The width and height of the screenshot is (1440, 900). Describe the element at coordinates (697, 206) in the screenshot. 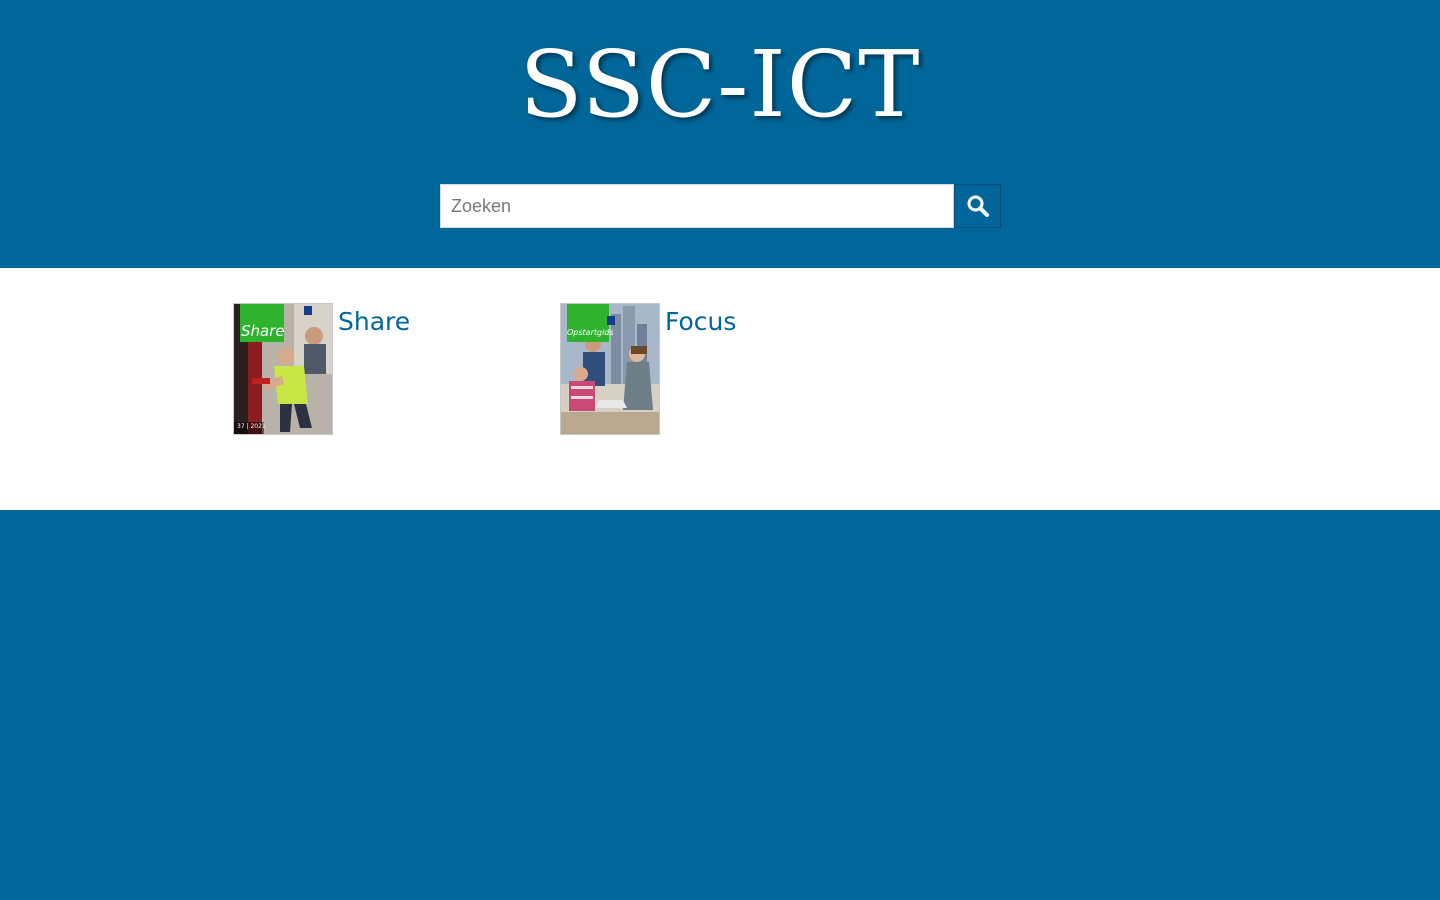

I see `search-input` at that location.